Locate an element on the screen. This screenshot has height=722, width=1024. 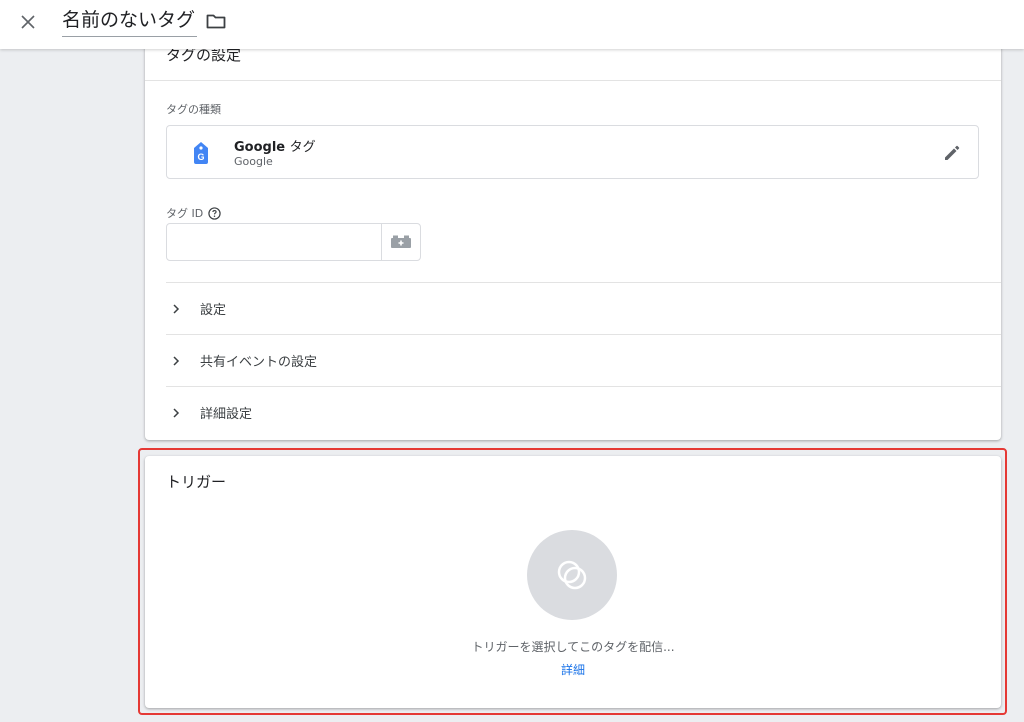
tag-type-name: Google タグ is located at coordinates (275, 145).